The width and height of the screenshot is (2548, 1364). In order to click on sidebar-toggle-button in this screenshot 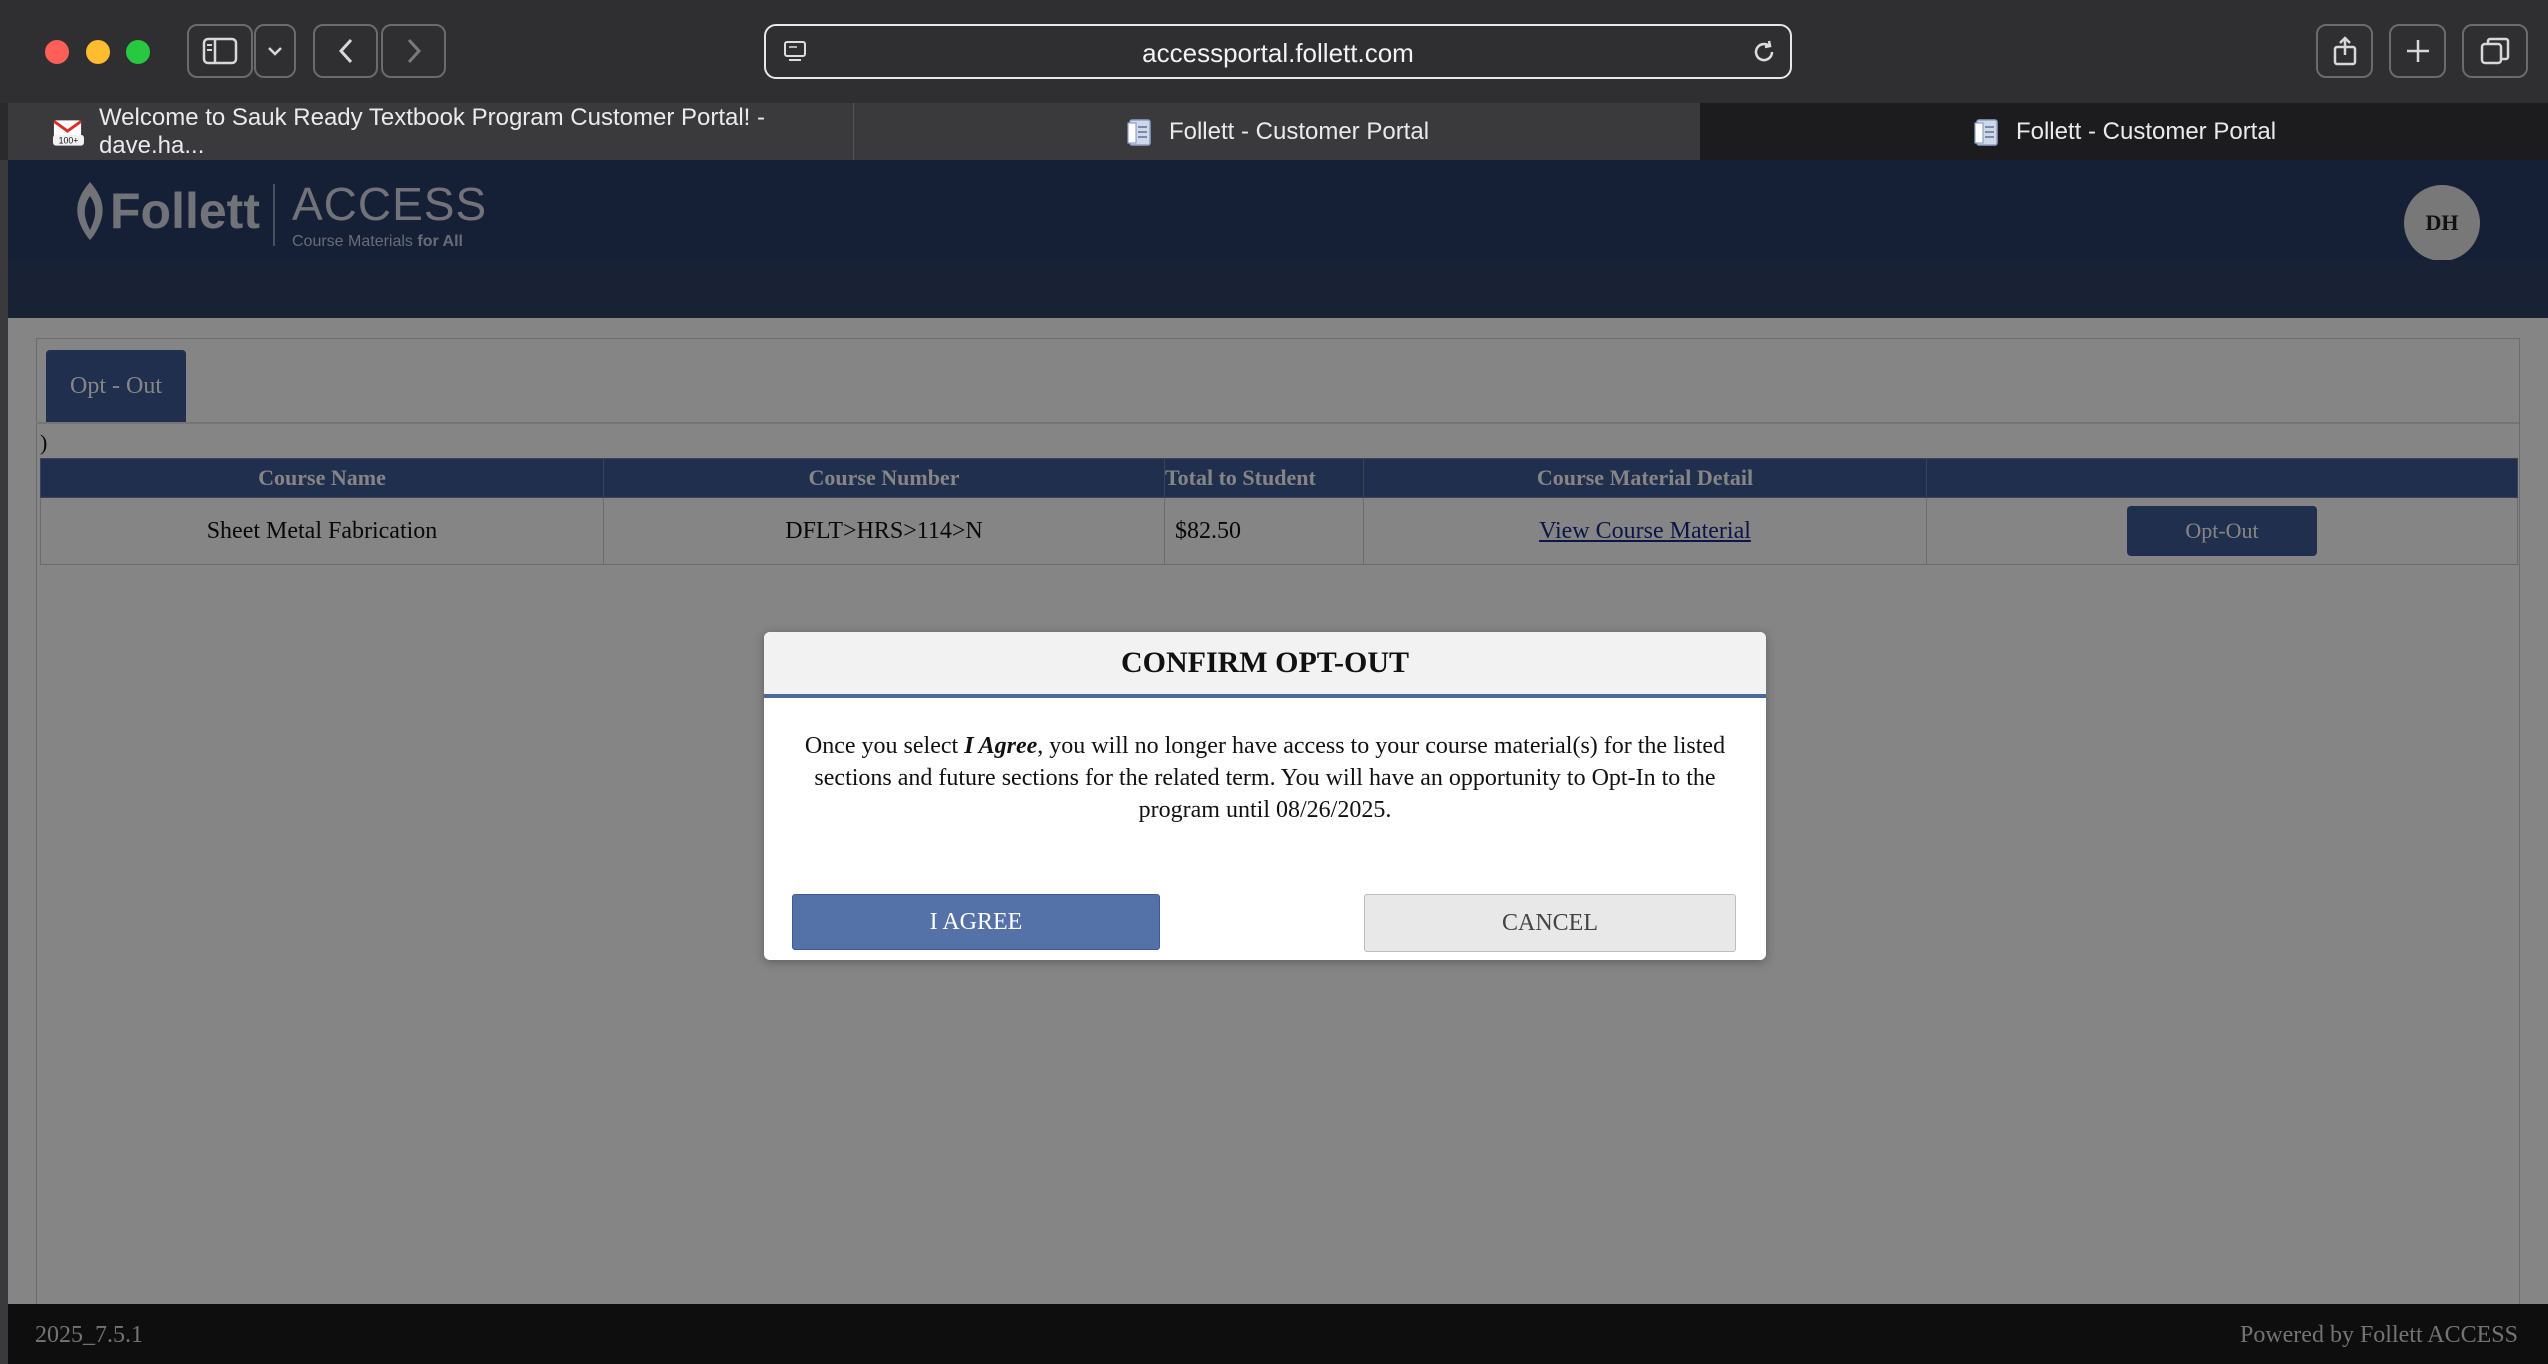, I will do `click(220, 51)`.